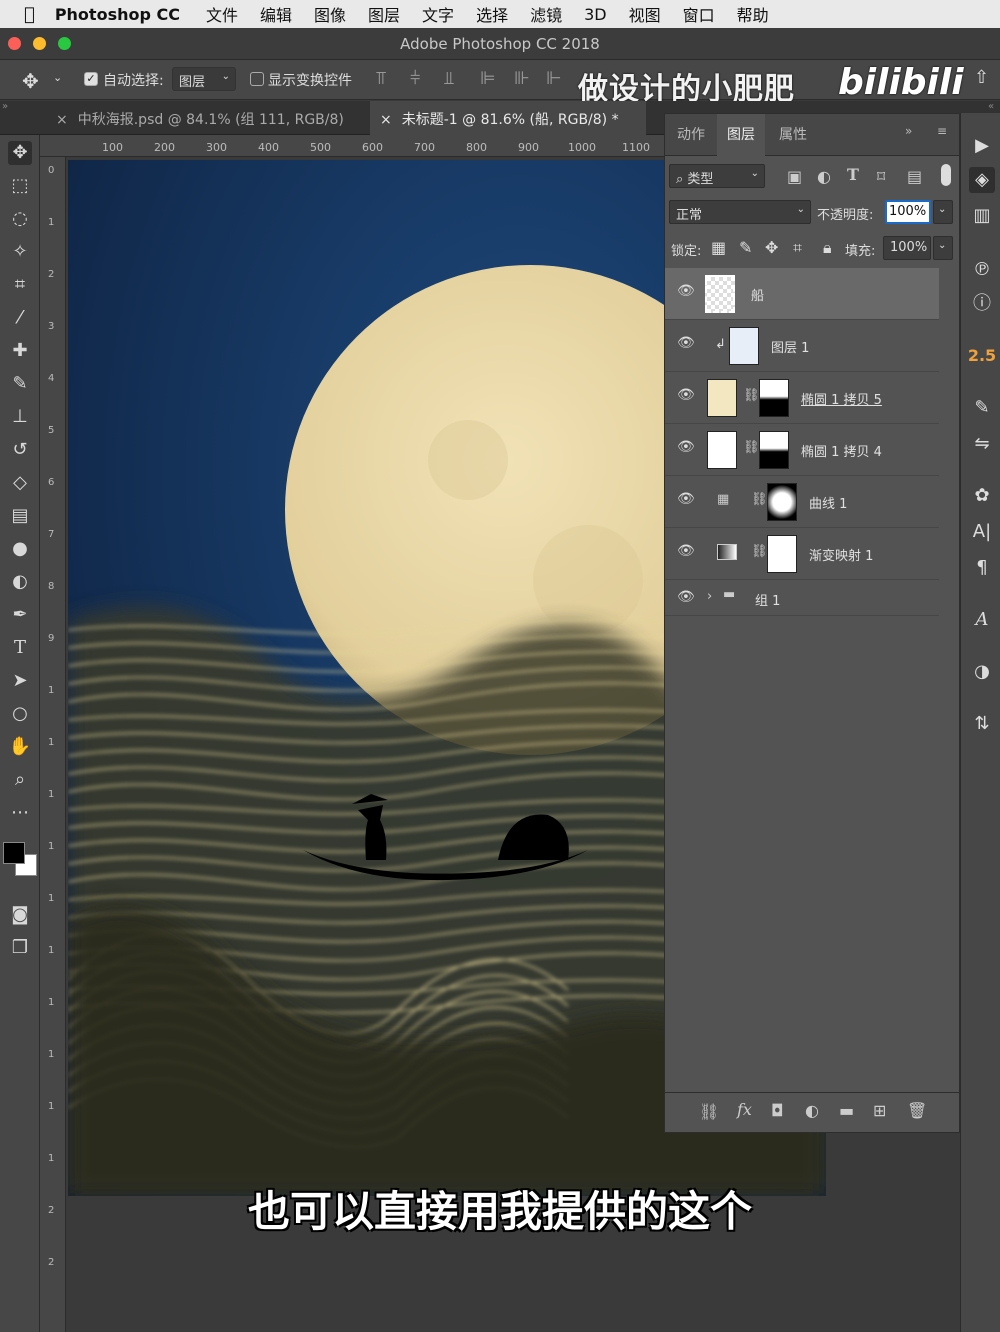 Image resolution: width=1000 pixels, height=1332 pixels. Describe the element at coordinates (30, 81) in the screenshot. I see `move-tool-icon: ✥` at that location.